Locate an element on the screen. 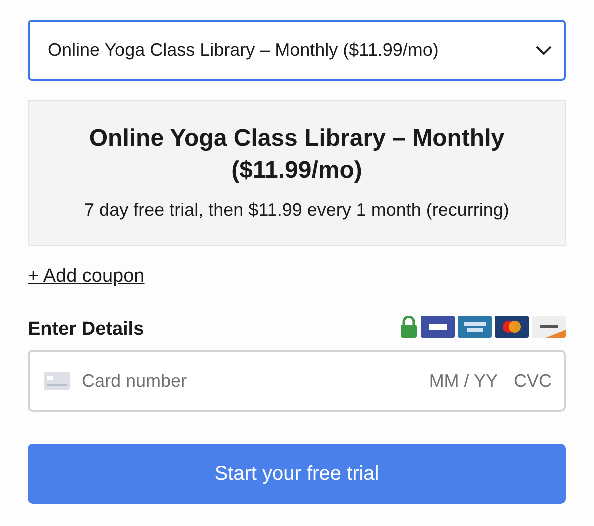 The height and width of the screenshot is (526, 594). section-heading: Enter Details is located at coordinates (86, 330).